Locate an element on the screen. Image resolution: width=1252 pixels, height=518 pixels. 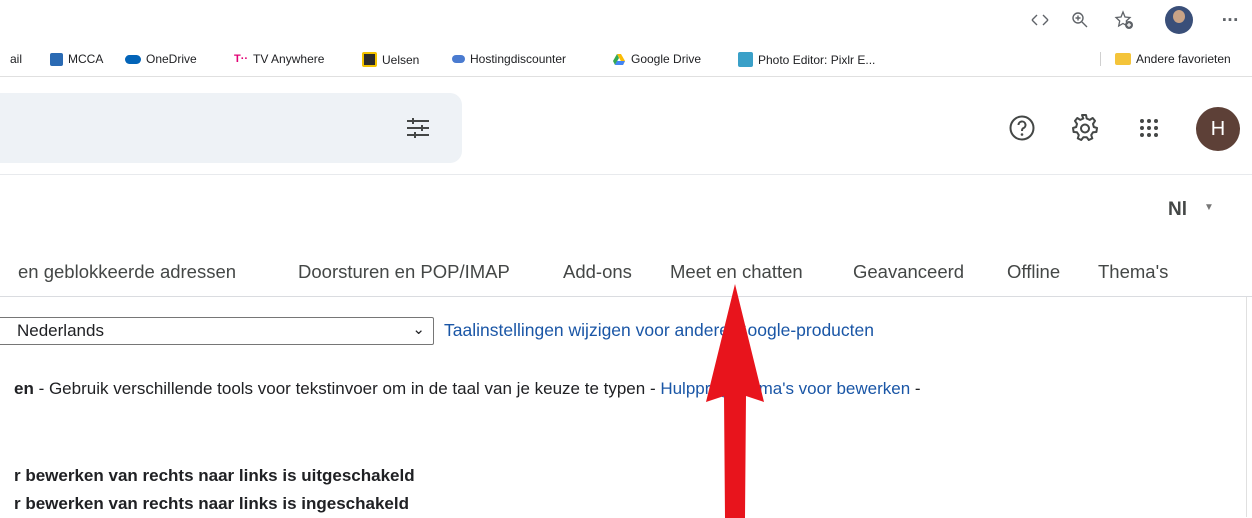
tabs-divider is located at coordinates (626, 296).